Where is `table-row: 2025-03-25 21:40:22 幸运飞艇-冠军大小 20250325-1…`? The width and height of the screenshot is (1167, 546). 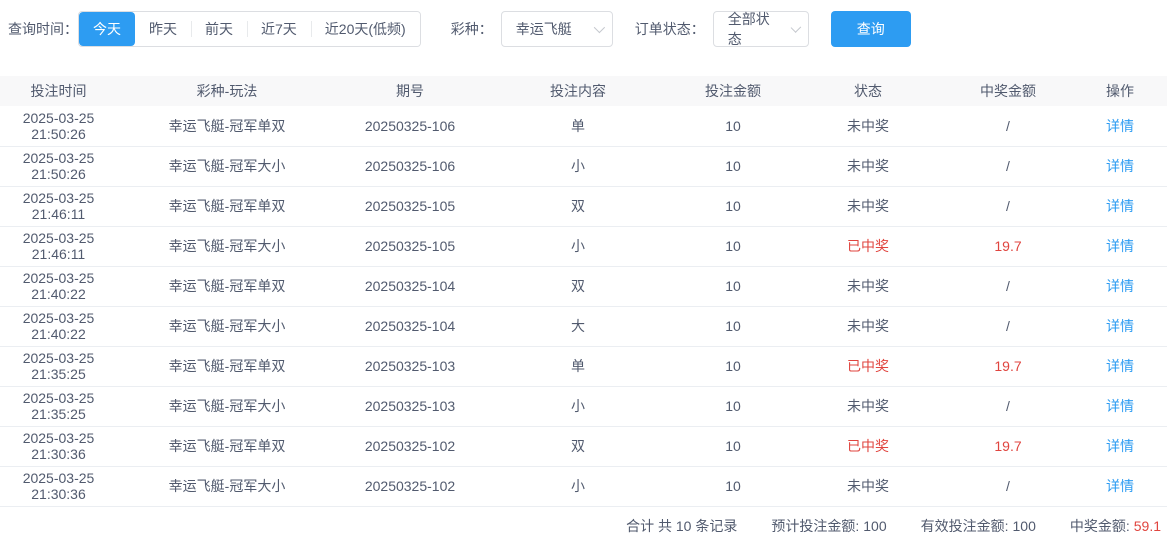
table-row: 2025-03-25 21:40:22 幸运飞艇-冠军大小 20250325-1… is located at coordinates (583, 326).